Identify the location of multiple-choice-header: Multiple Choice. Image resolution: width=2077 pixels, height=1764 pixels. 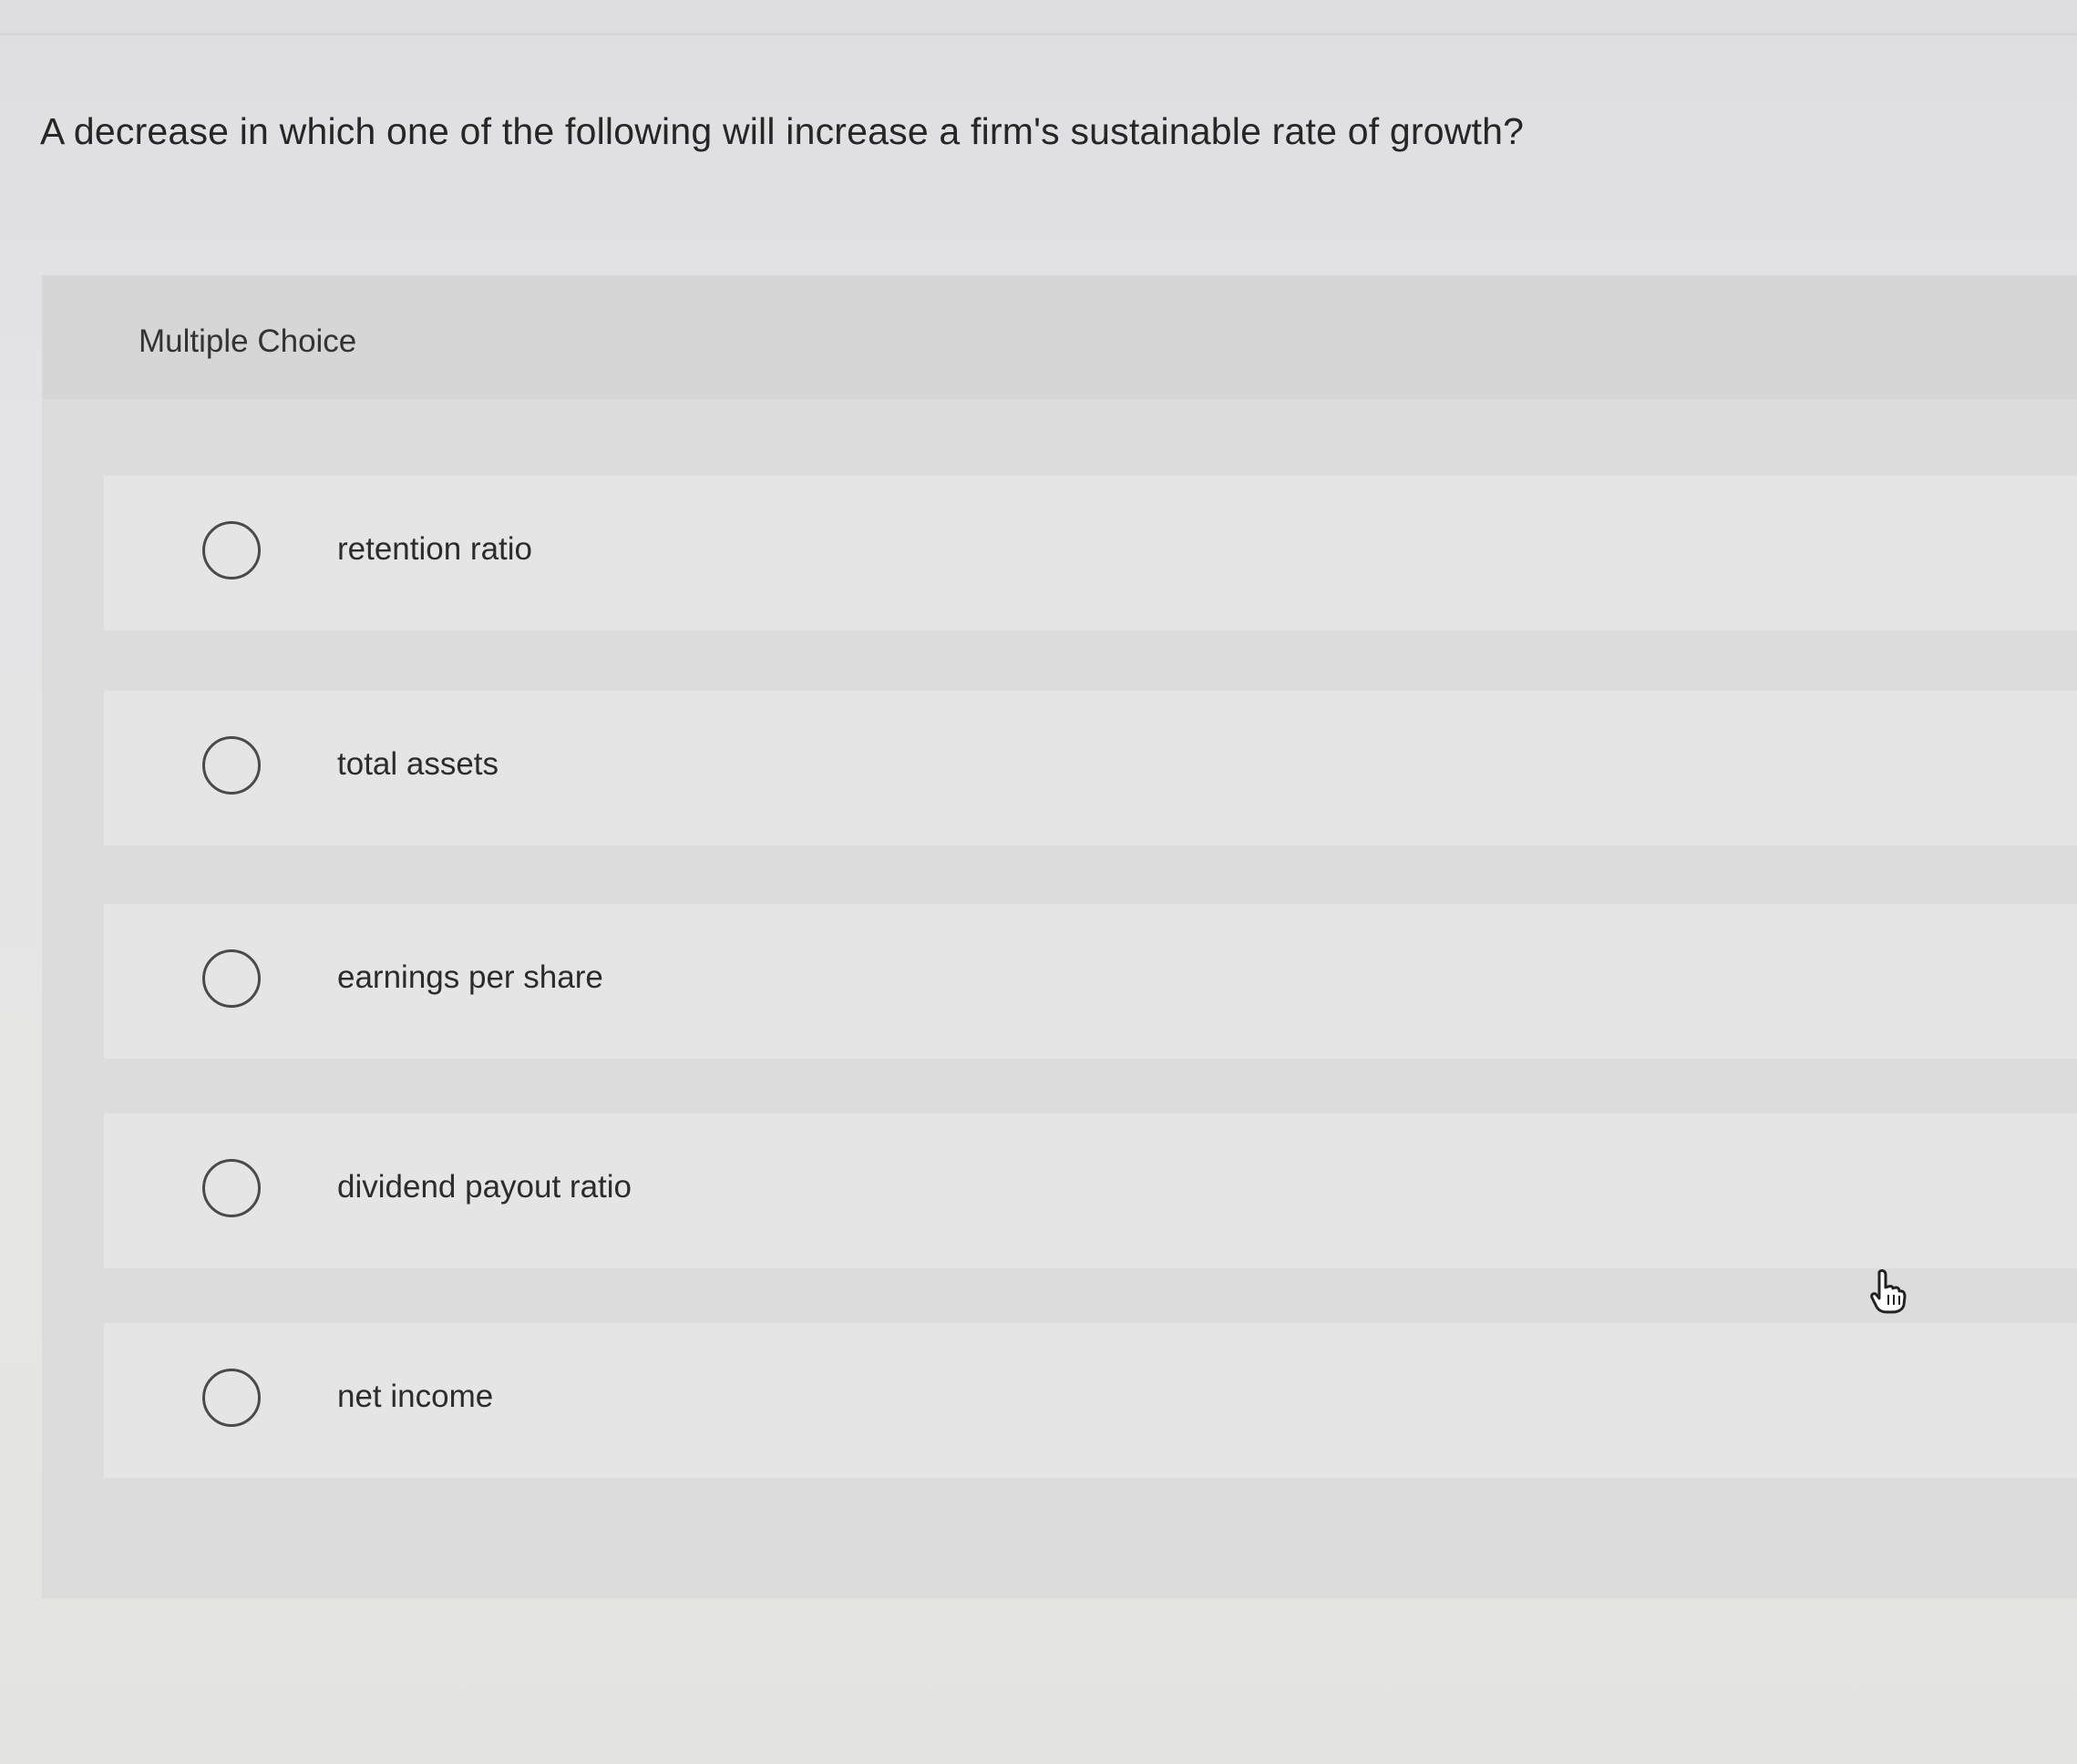
(1059, 337).